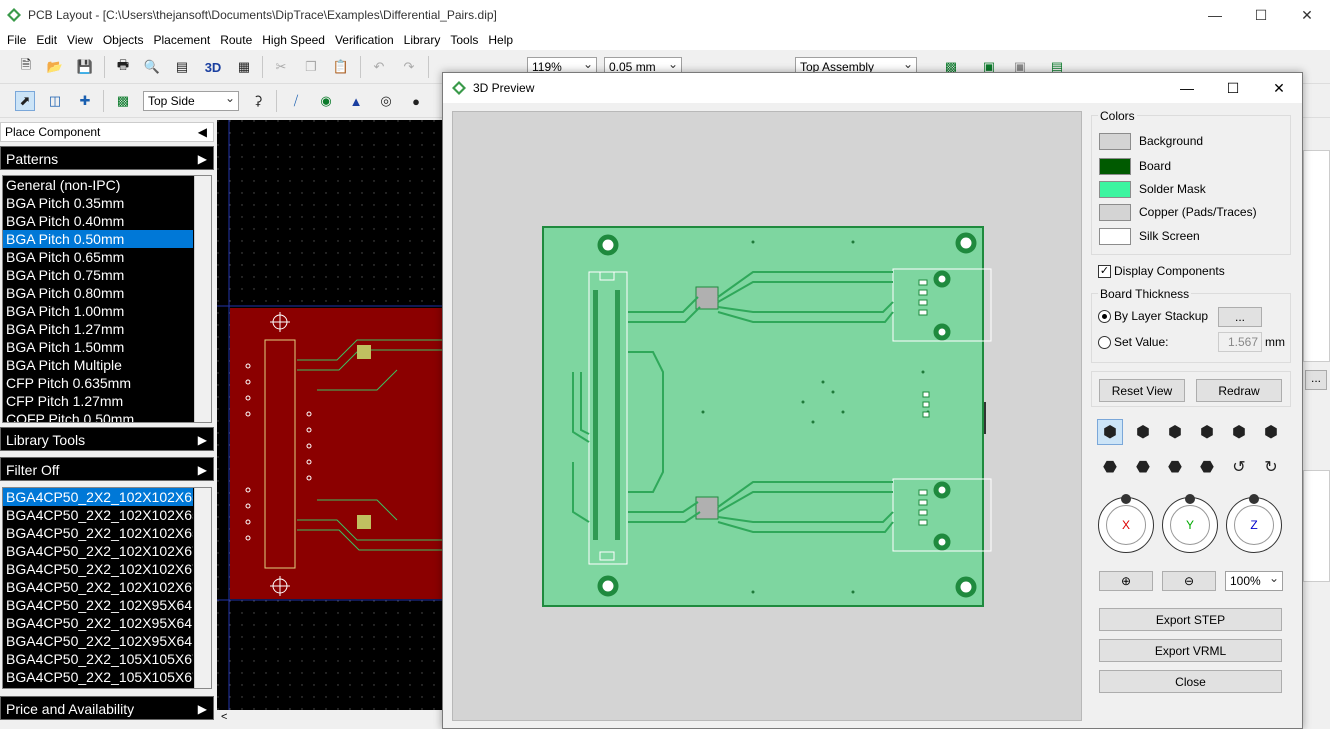 This screenshot has height=729, width=1330. I want to click on close-button: Close, so click(1190, 681).